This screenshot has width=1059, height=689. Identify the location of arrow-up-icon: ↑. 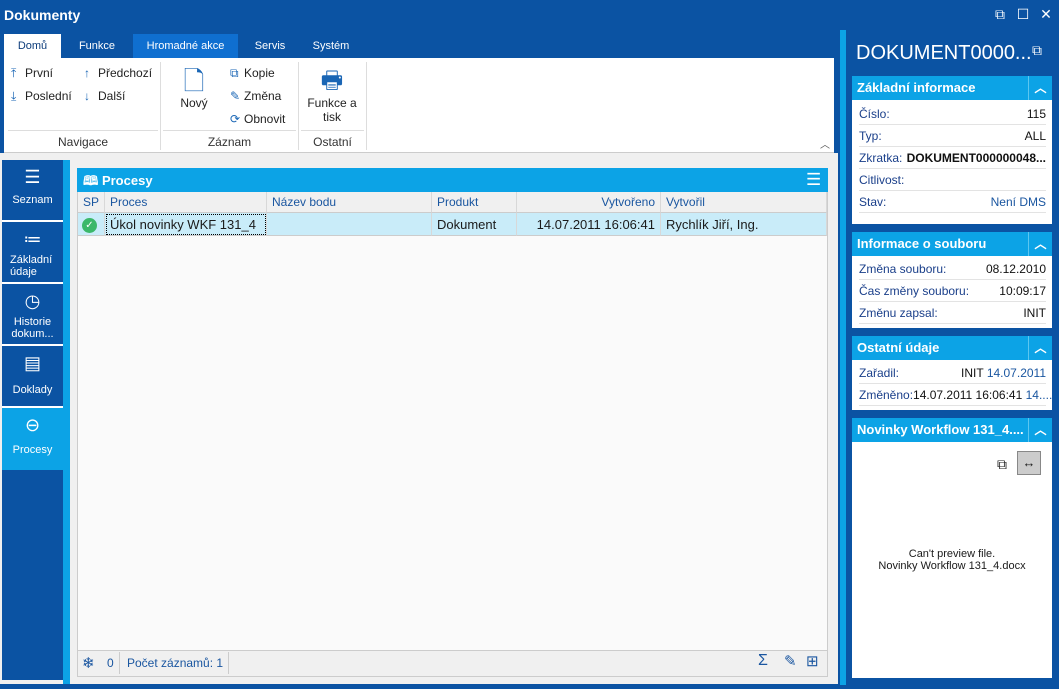
(87, 73).